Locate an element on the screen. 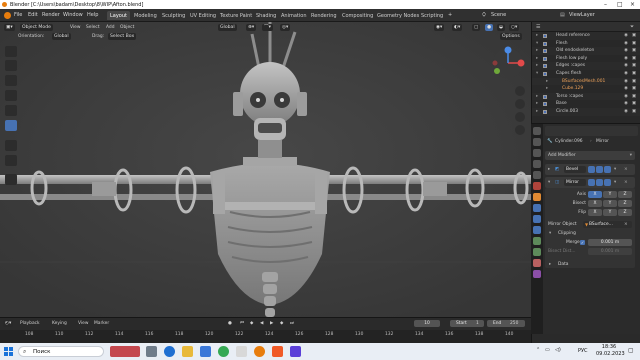 The width and height of the screenshot is (640, 360). editor-type-button: ▣▾ is located at coordinates (9, 27).